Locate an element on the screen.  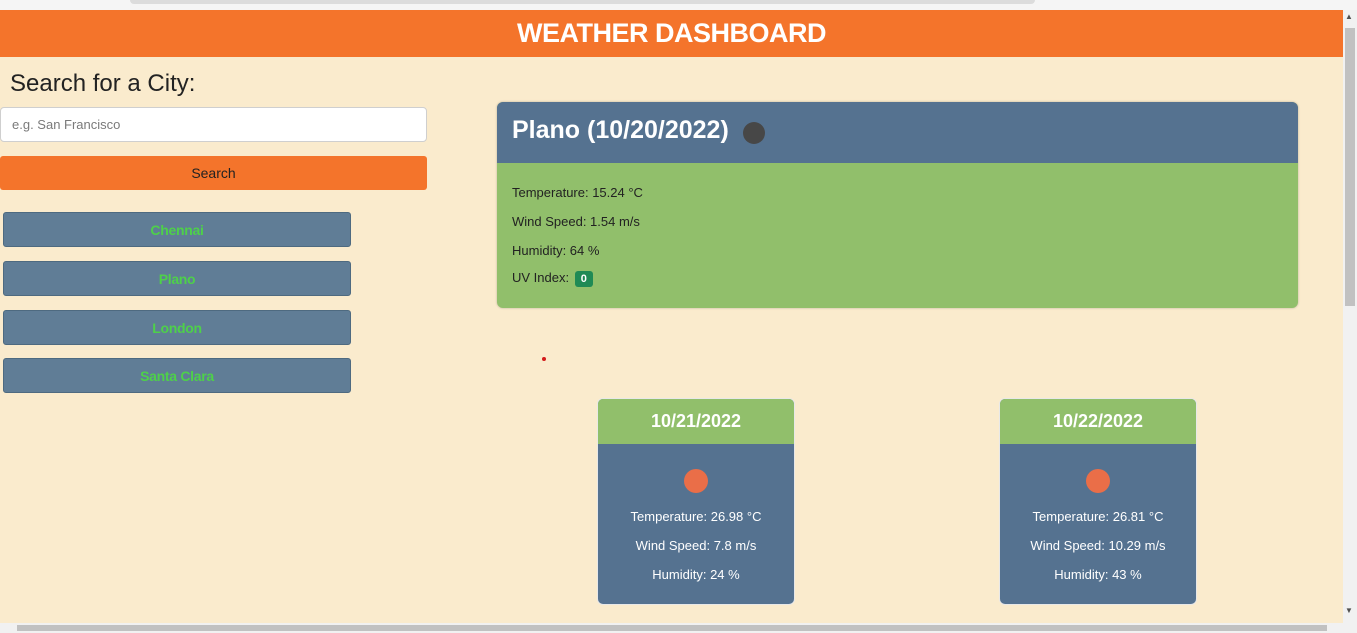
current-uv-index: UV Index: 0 is located at coordinates (552, 278).